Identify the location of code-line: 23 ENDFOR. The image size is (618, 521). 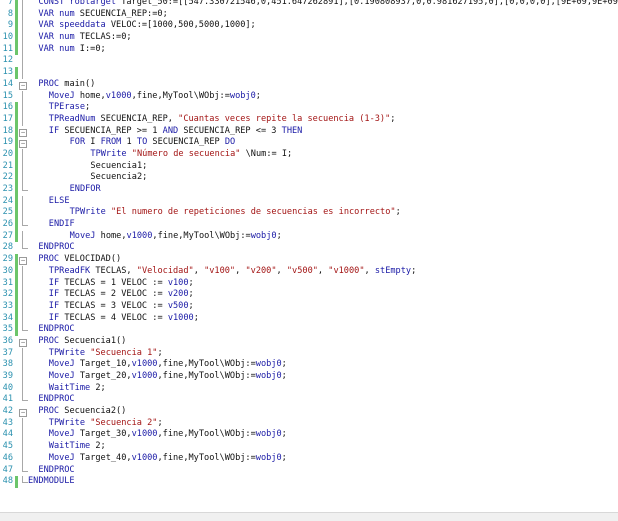
(309, 190).